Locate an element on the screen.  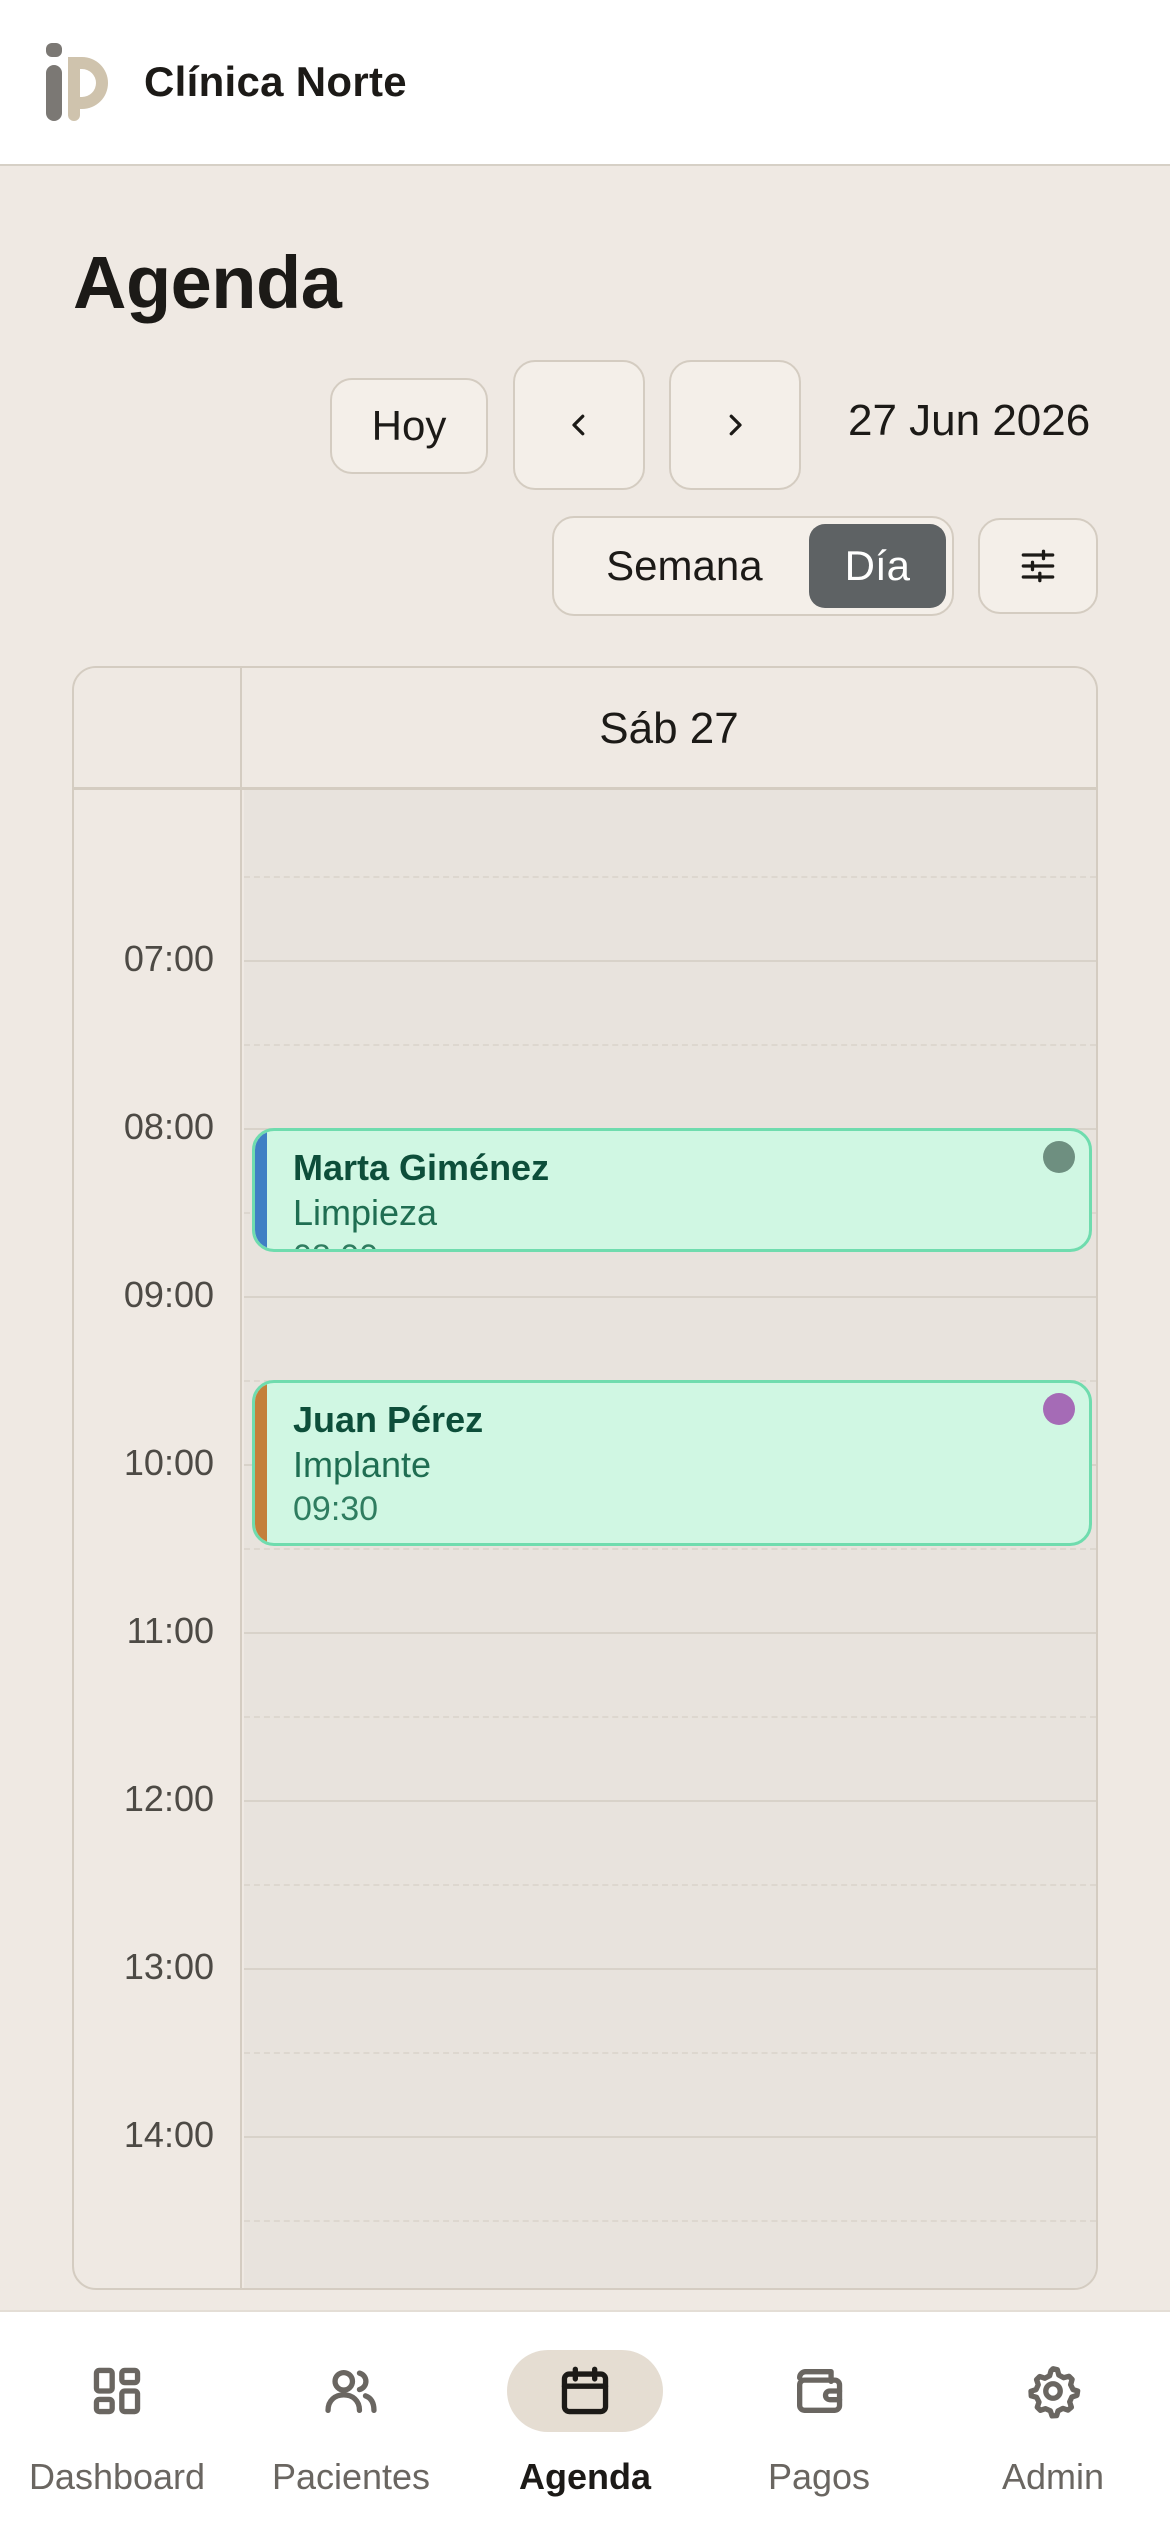
next-day-button is located at coordinates (735, 425).